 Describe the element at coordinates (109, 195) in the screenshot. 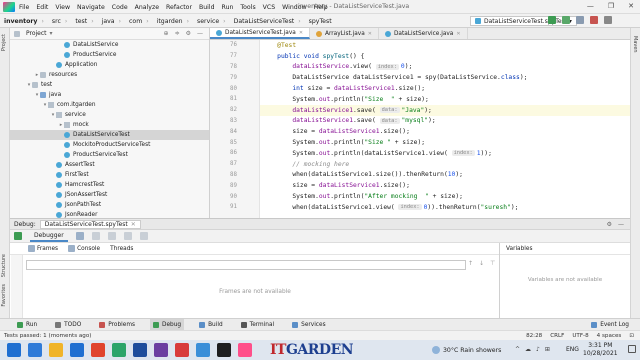

I see `tree-node: JSonAssertTest` at that location.